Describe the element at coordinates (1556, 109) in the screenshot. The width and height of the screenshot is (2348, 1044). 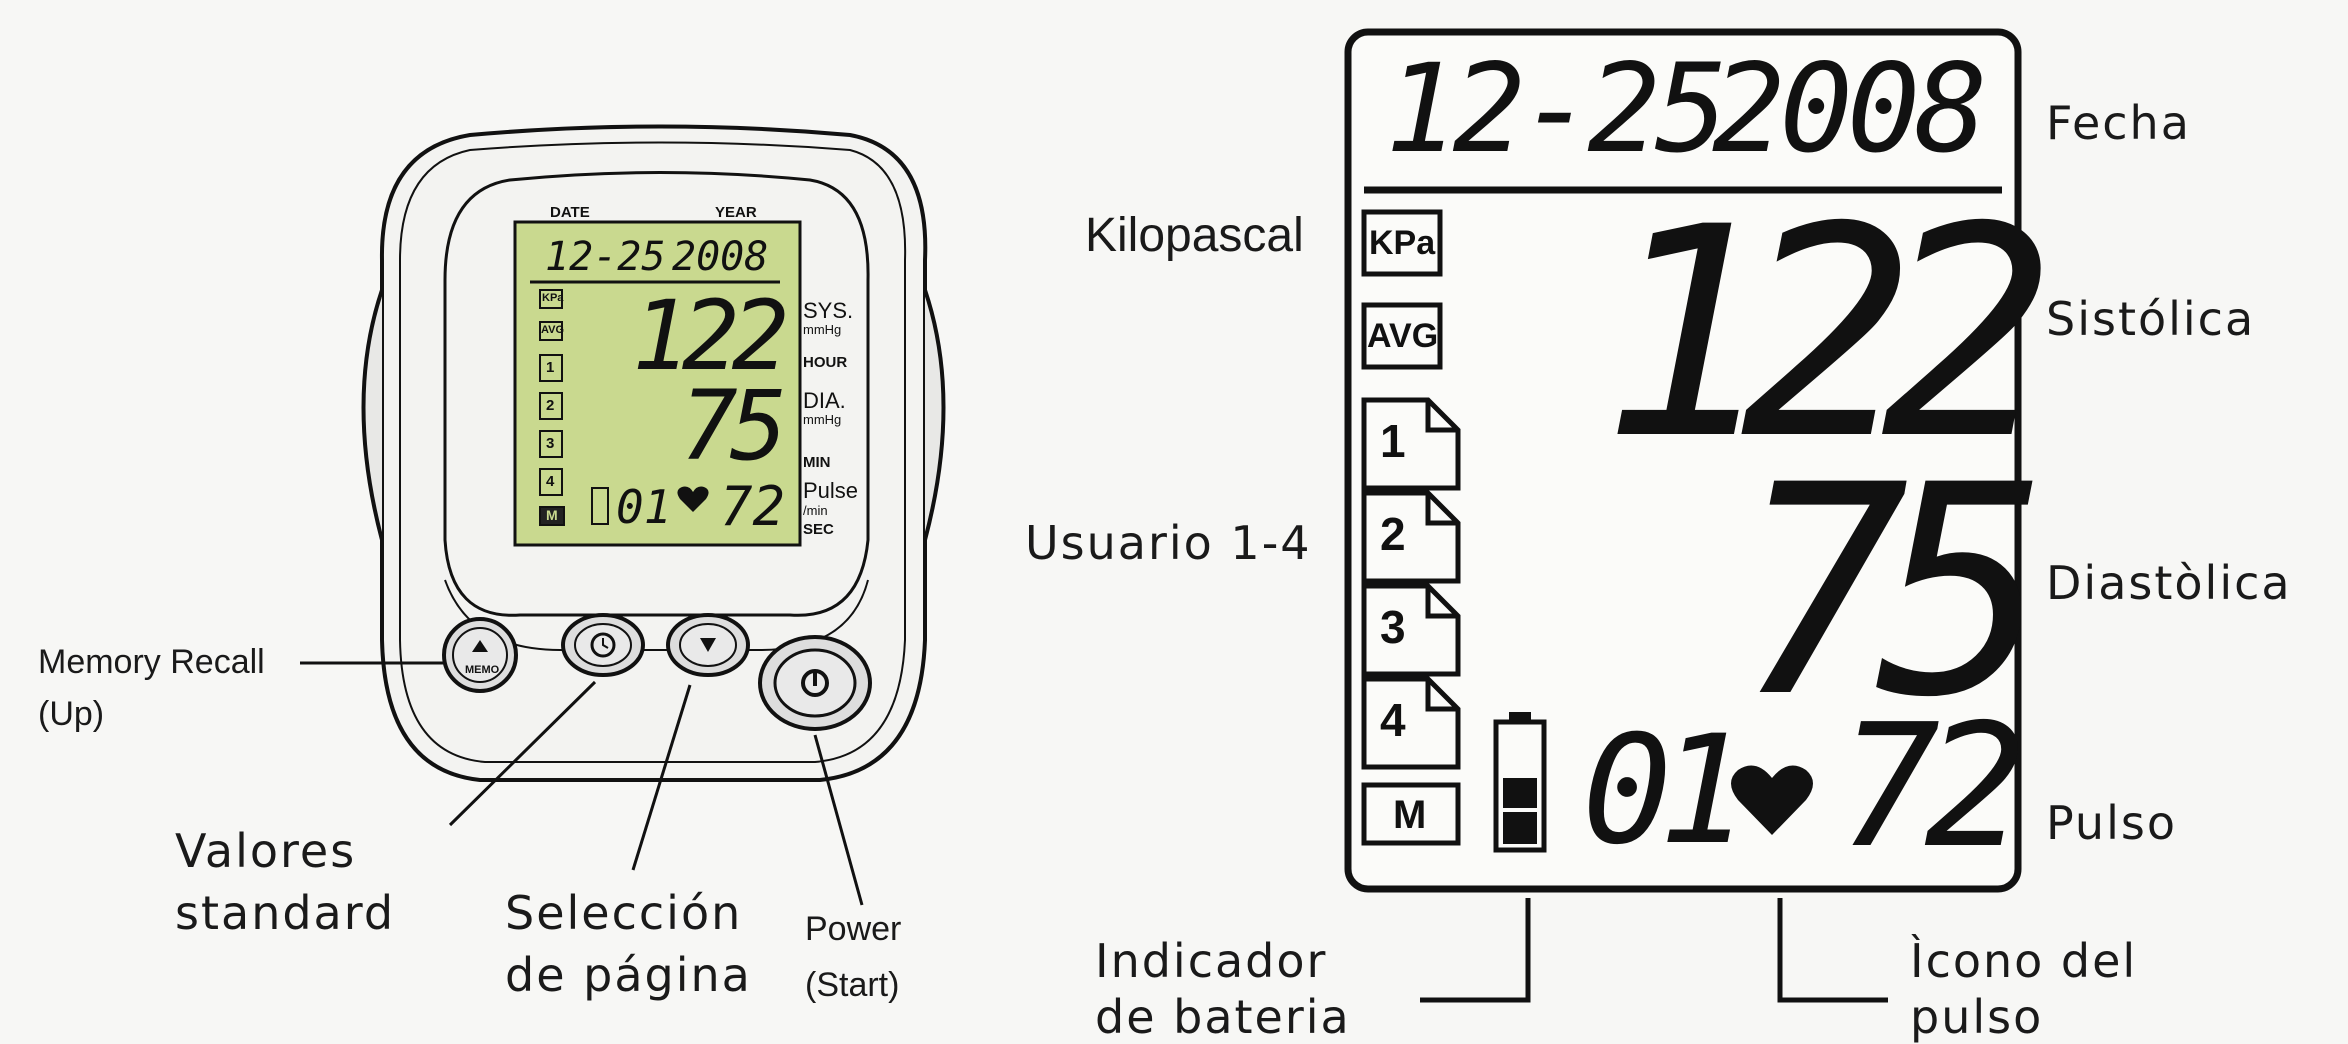
I see `display-date: 12-25` at that location.